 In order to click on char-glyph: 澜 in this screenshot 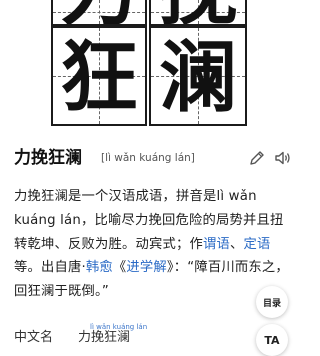, I will do `click(197, 77)`.